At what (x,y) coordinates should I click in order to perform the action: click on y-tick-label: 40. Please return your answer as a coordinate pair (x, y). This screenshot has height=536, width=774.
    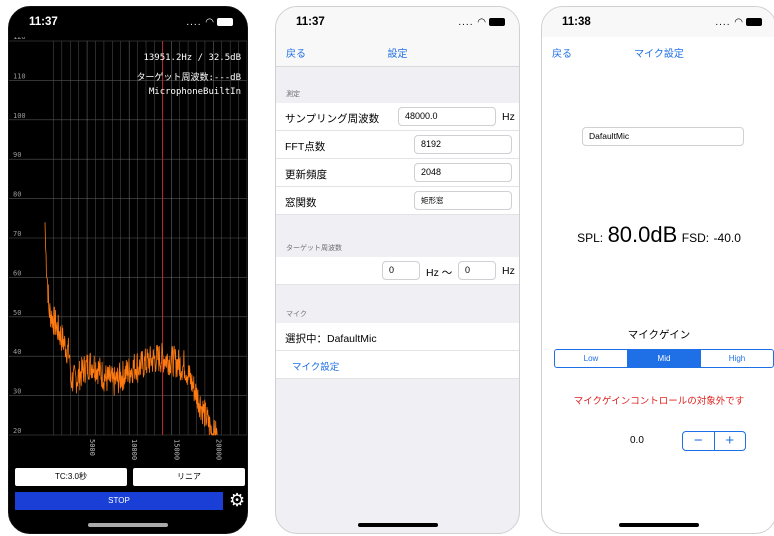
    Looking at the image, I should click on (17, 352).